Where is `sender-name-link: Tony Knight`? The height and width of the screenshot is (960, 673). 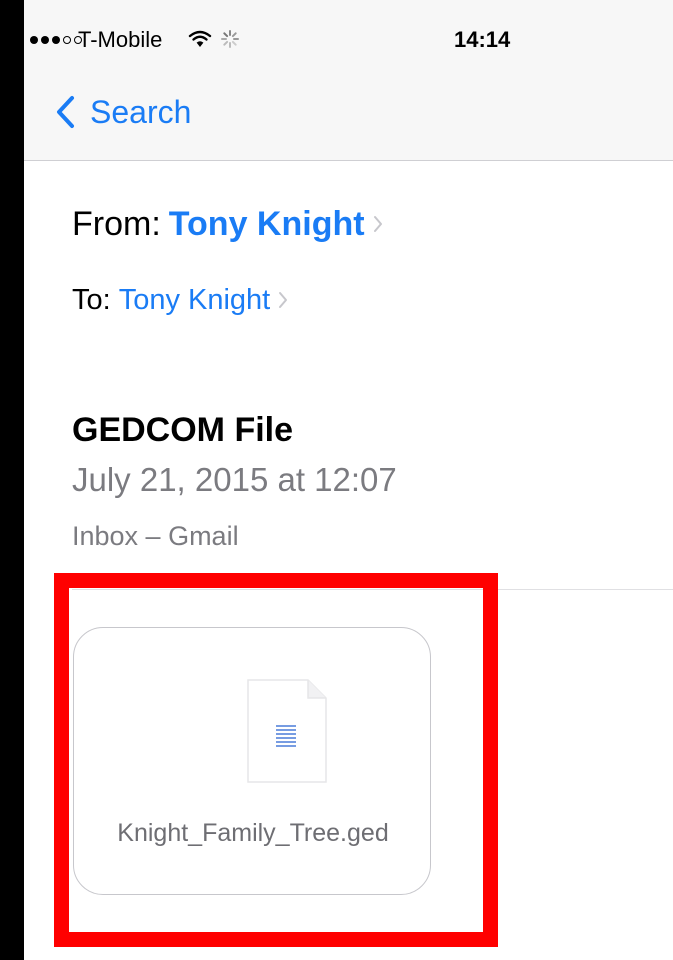
sender-name-link: Tony Knight is located at coordinates (267, 224).